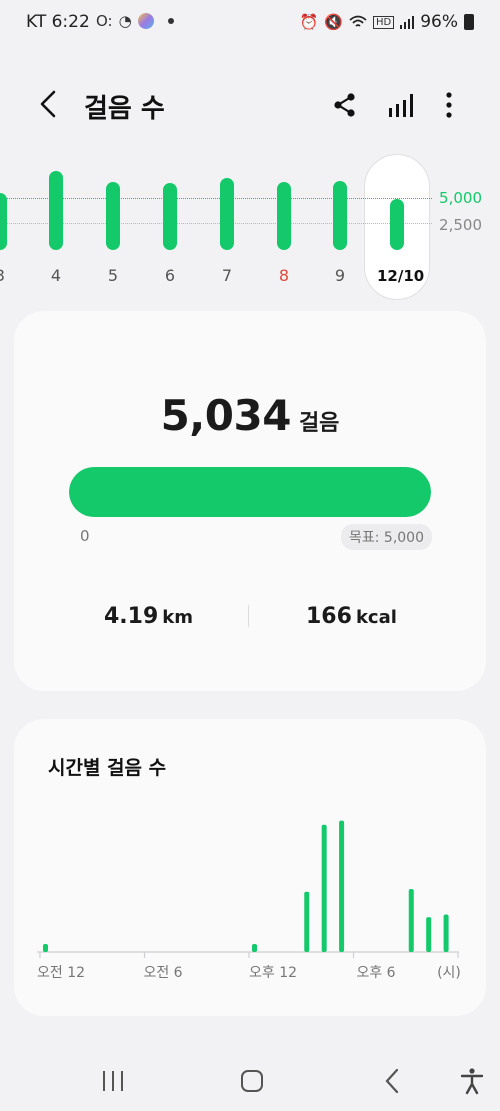  Describe the element at coordinates (58, 22) in the screenshot. I see `carrier-time: KT 6:22` at that location.